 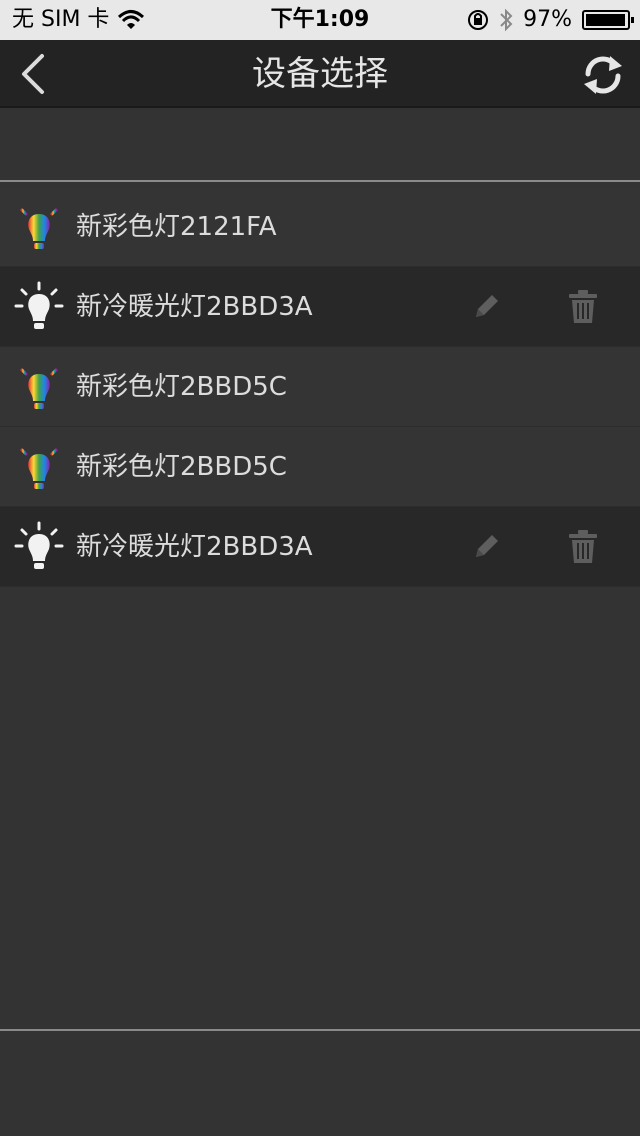 What do you see at coordinates (603, 75) in the screenshot?
I see `refresh-icon` at bounding box center [603, 75].